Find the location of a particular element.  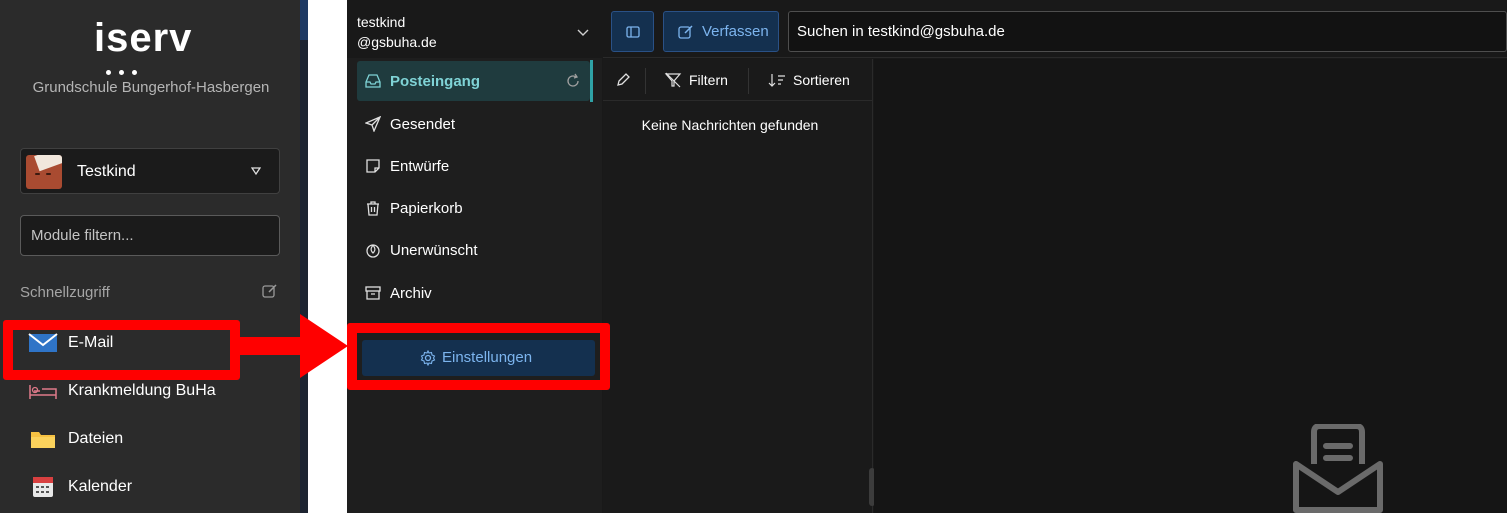

sidebar-edge is located at coordinates (304, 256).